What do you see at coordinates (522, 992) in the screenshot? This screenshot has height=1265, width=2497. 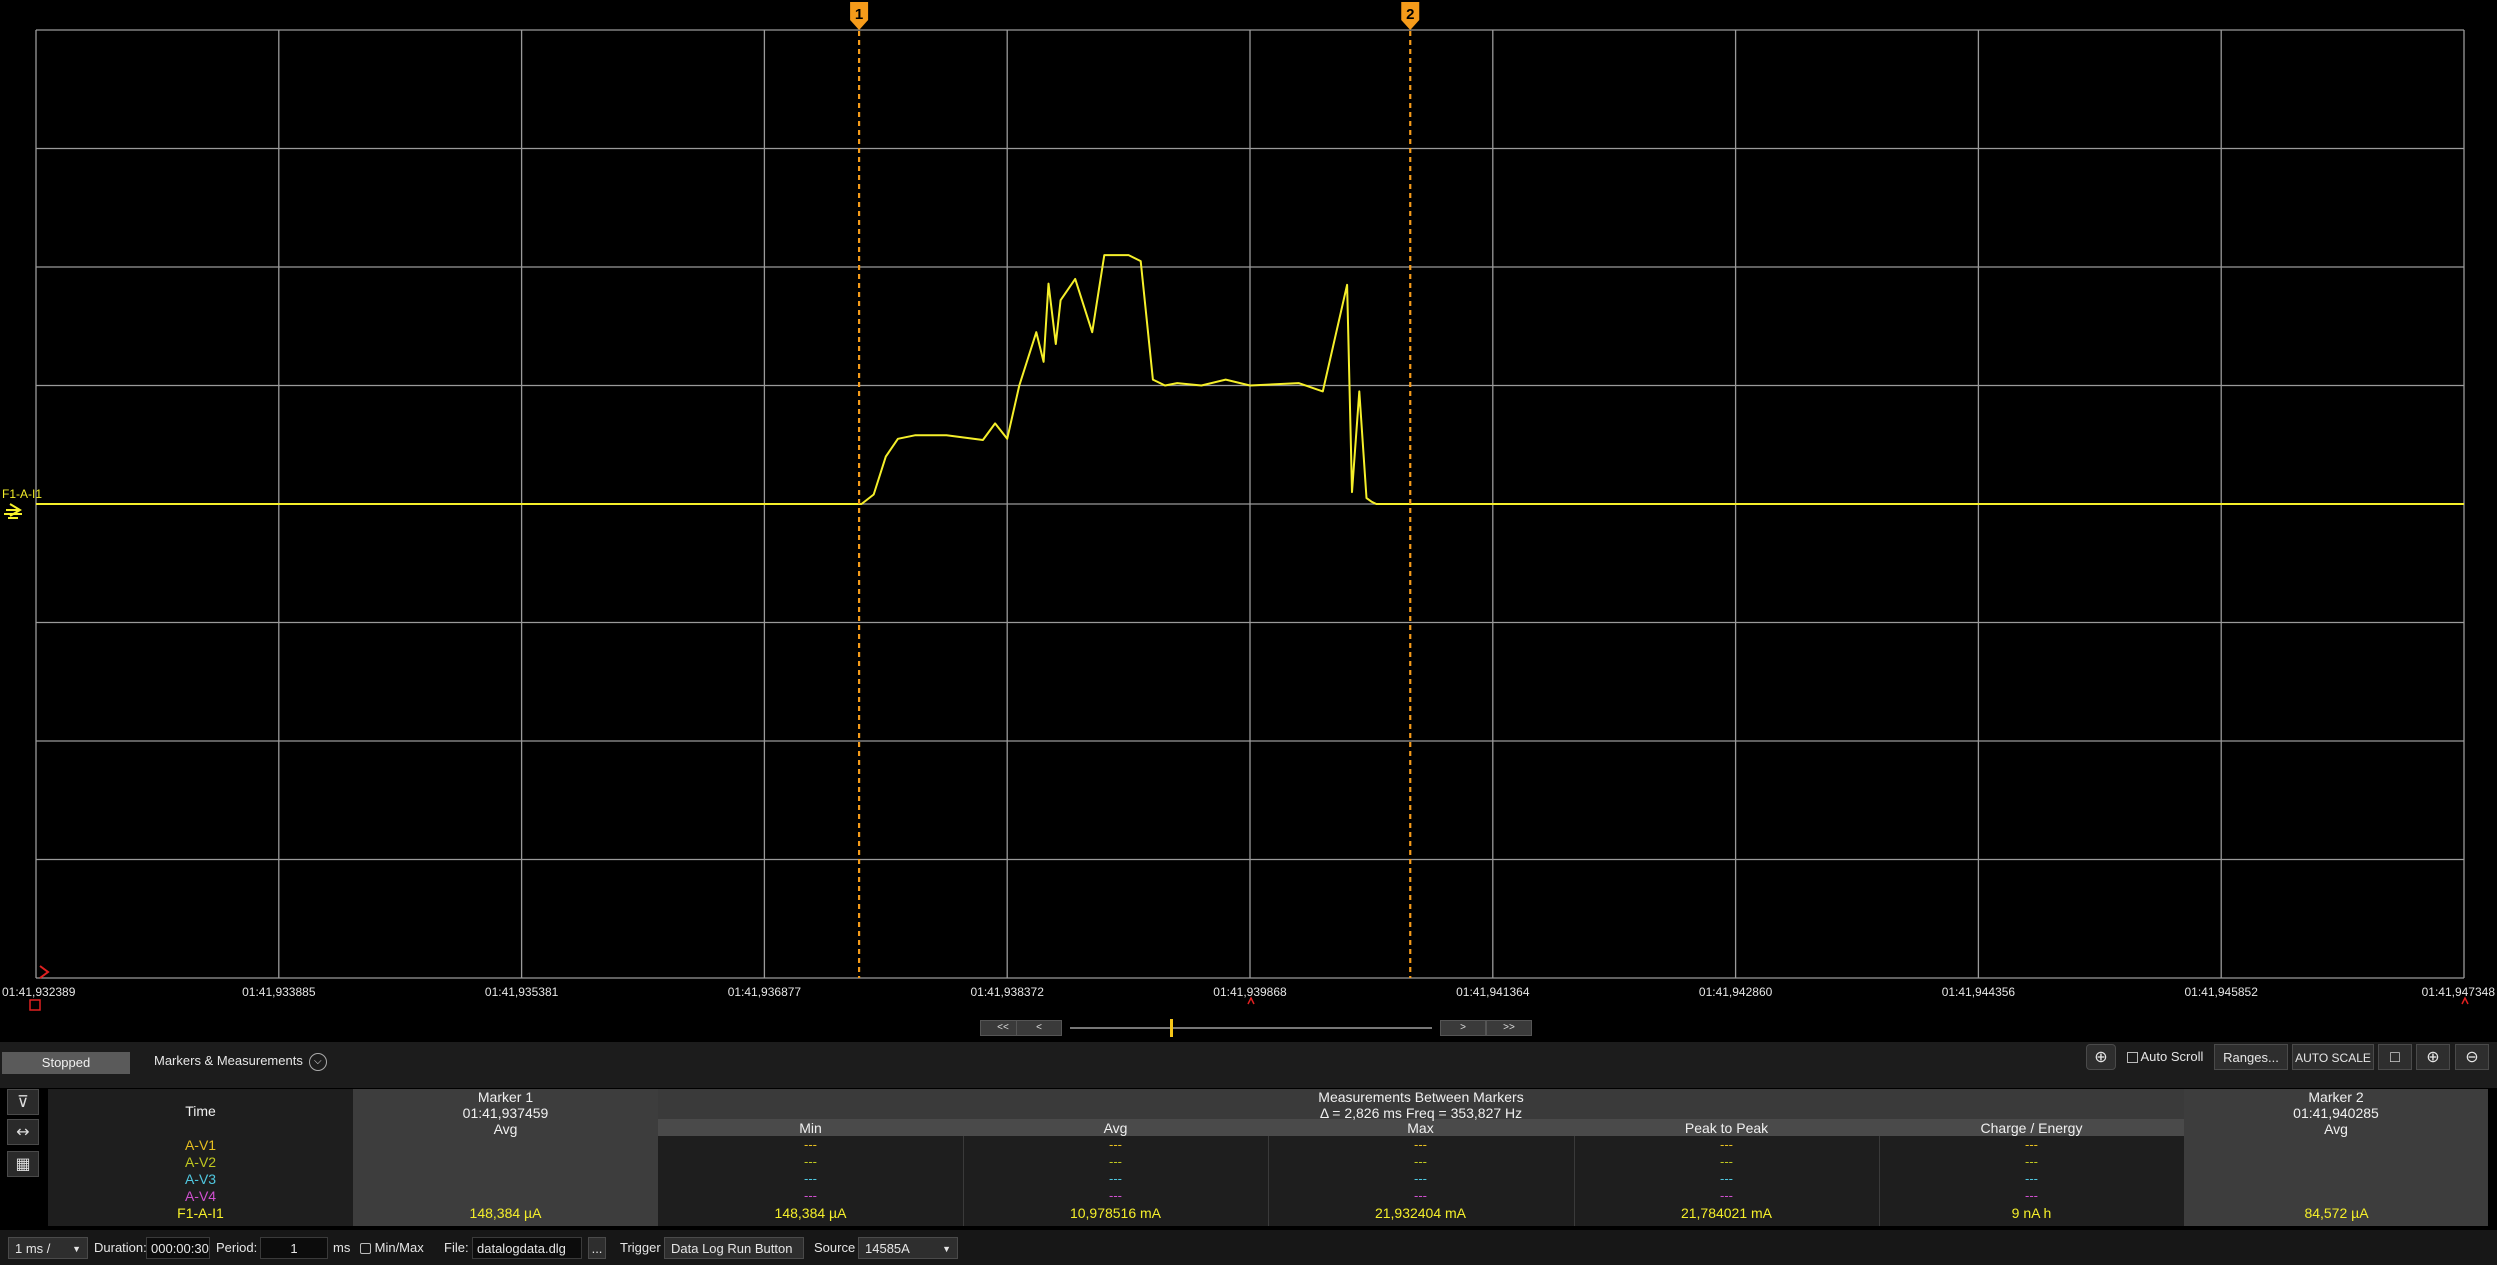 I see `x-tick-label: 01:41,935381` at bounding box center [522, 992].